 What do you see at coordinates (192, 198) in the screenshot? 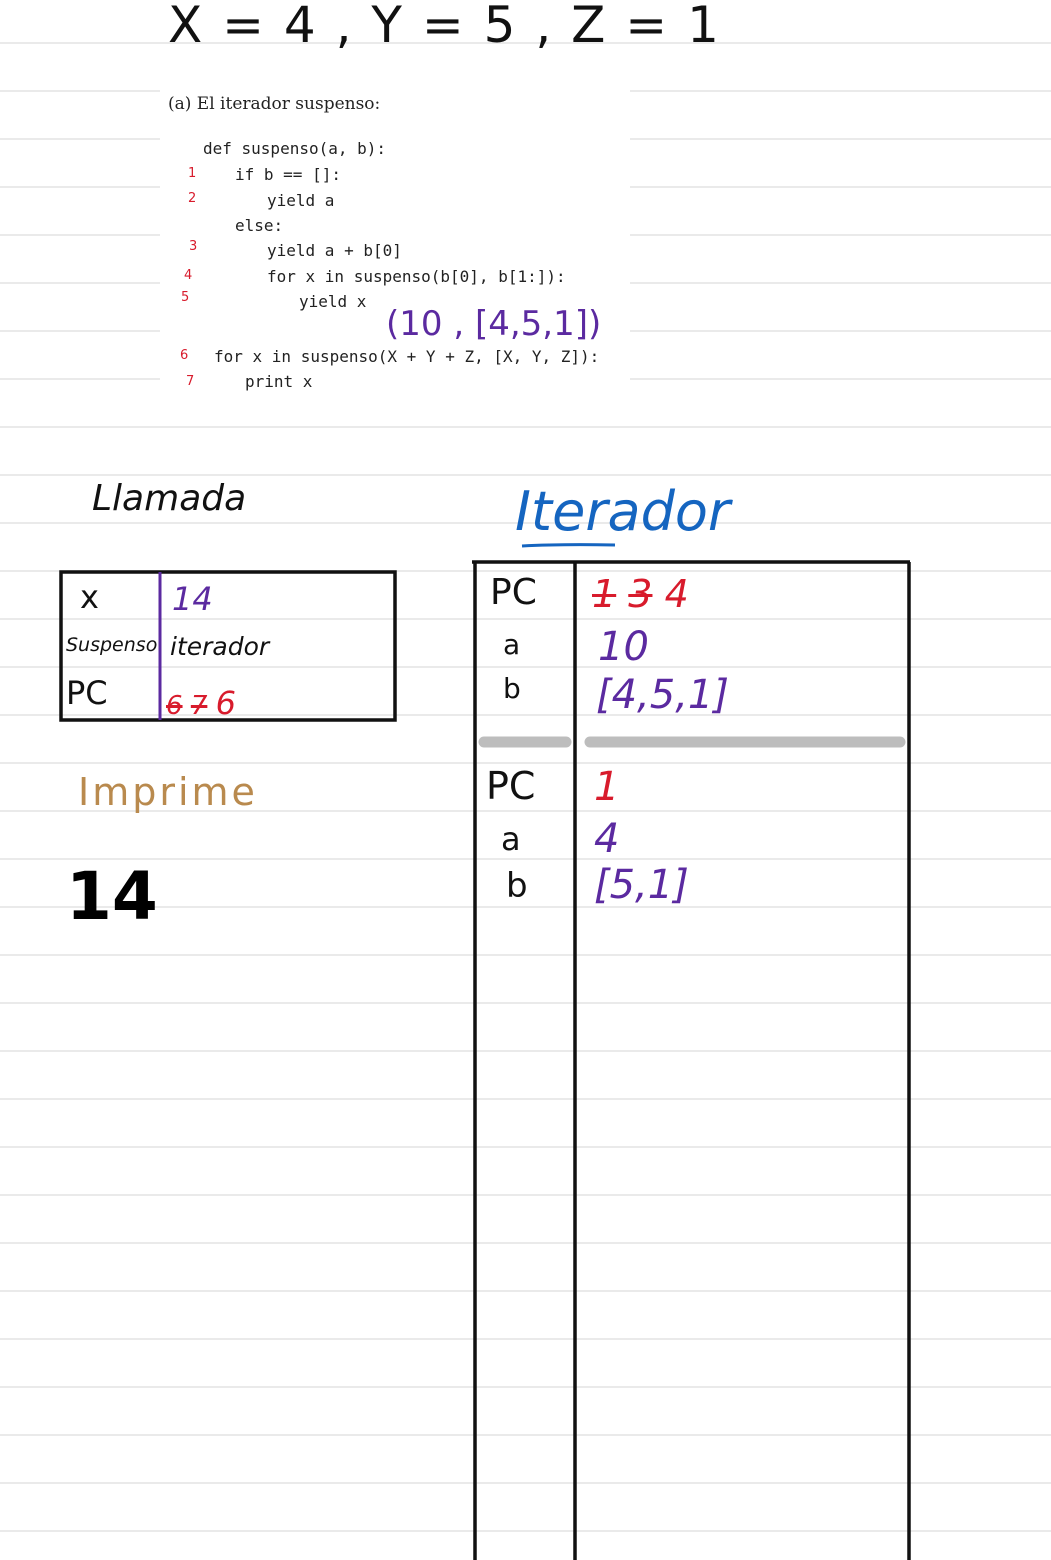
I see `line-number: 2` at bounding box center [192, 198].